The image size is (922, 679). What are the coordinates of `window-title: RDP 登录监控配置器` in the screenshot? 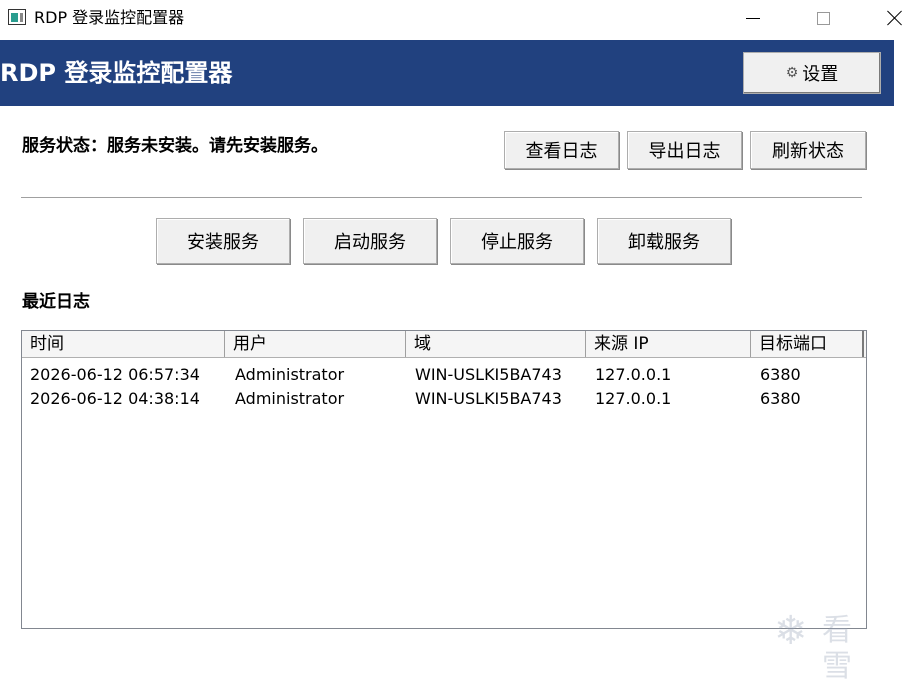 It's located at (109, 17).